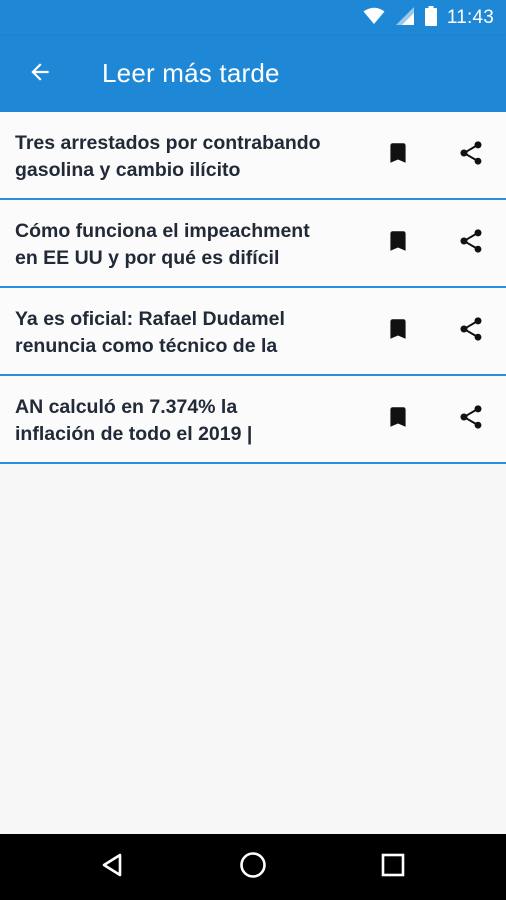 Image resolution: width=506 pixels, height=900 pixels. I want to click on status-bar: 11:43, so click(253, 18).